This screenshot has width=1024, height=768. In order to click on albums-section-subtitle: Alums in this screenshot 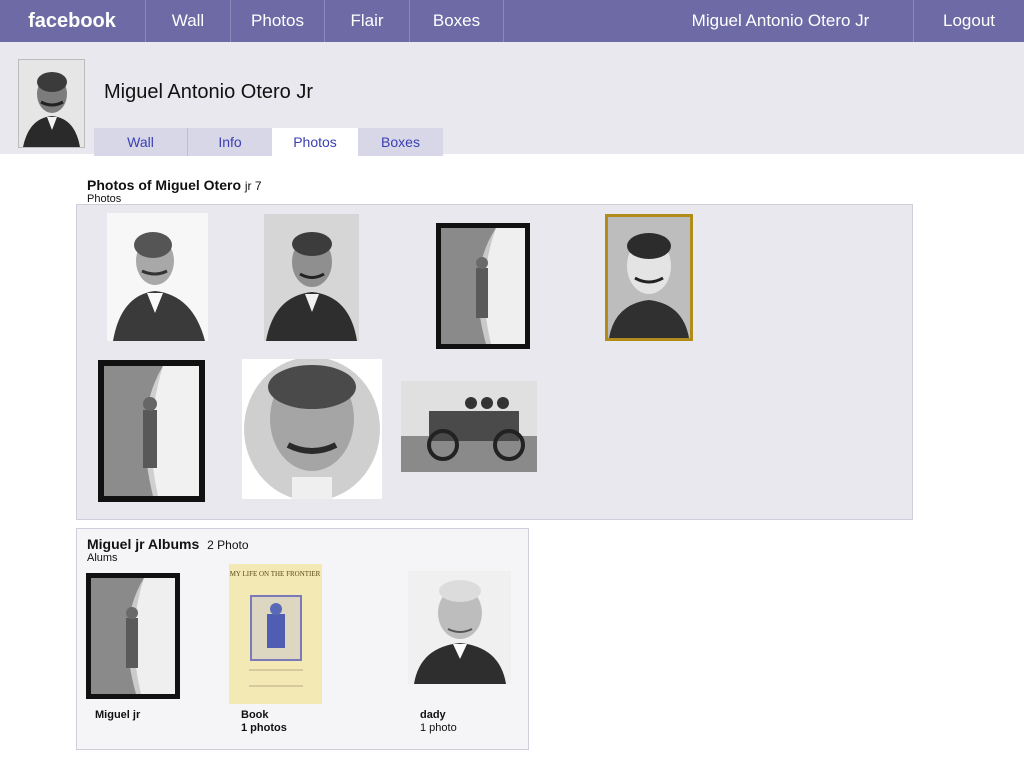, I will do `click(102, 558)`.